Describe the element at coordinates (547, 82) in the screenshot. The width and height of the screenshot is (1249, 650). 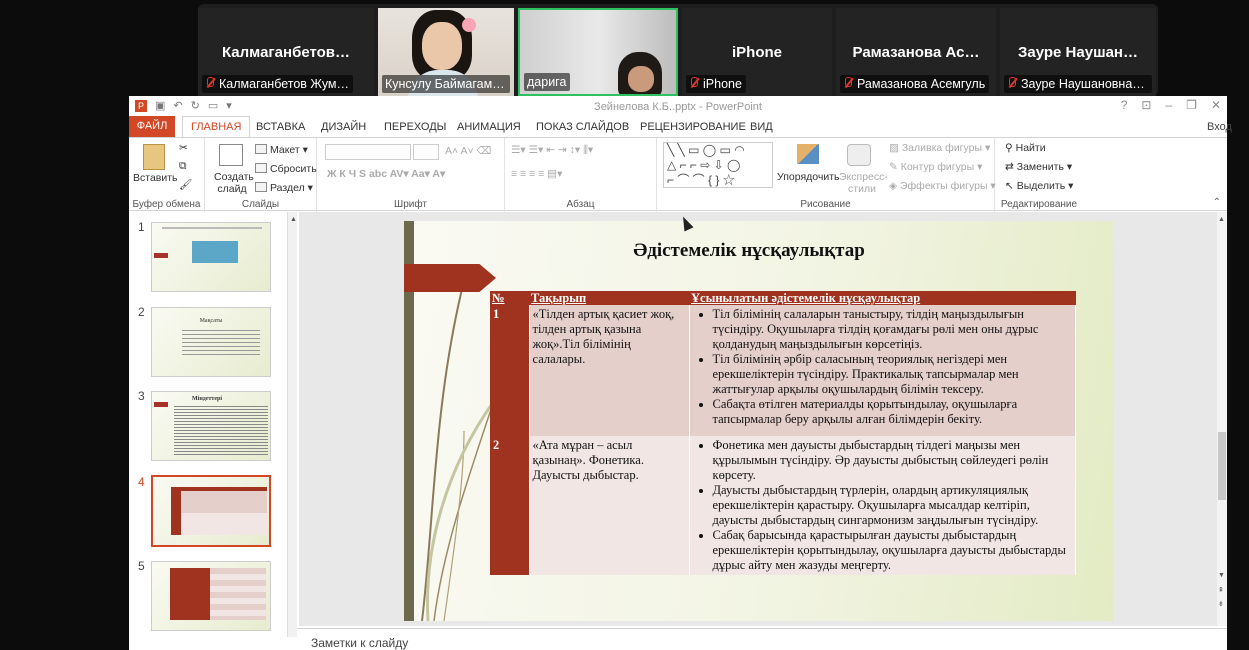
I see `participant-label: дарига` at that location.